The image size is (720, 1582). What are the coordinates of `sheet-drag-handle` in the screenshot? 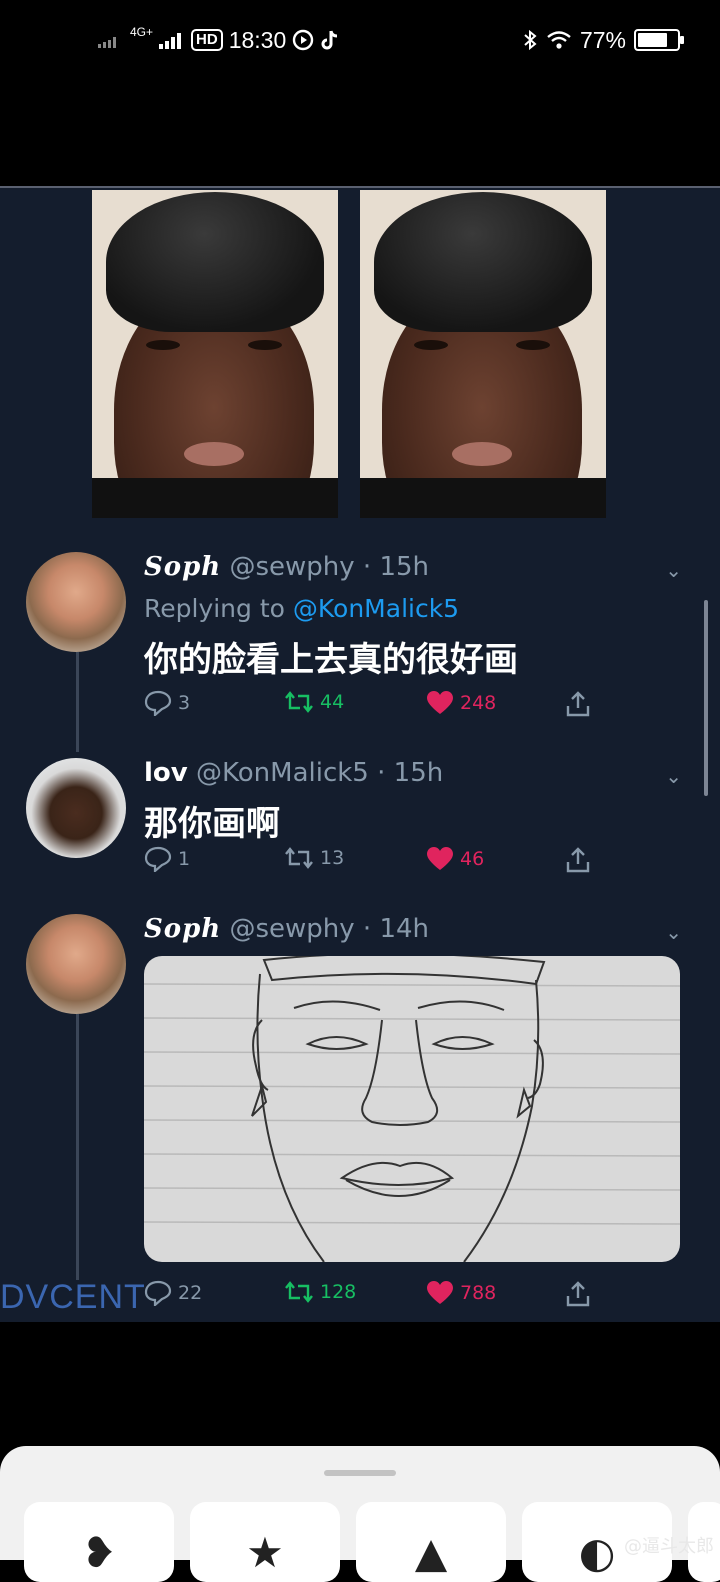 It's located at (360, 1473).